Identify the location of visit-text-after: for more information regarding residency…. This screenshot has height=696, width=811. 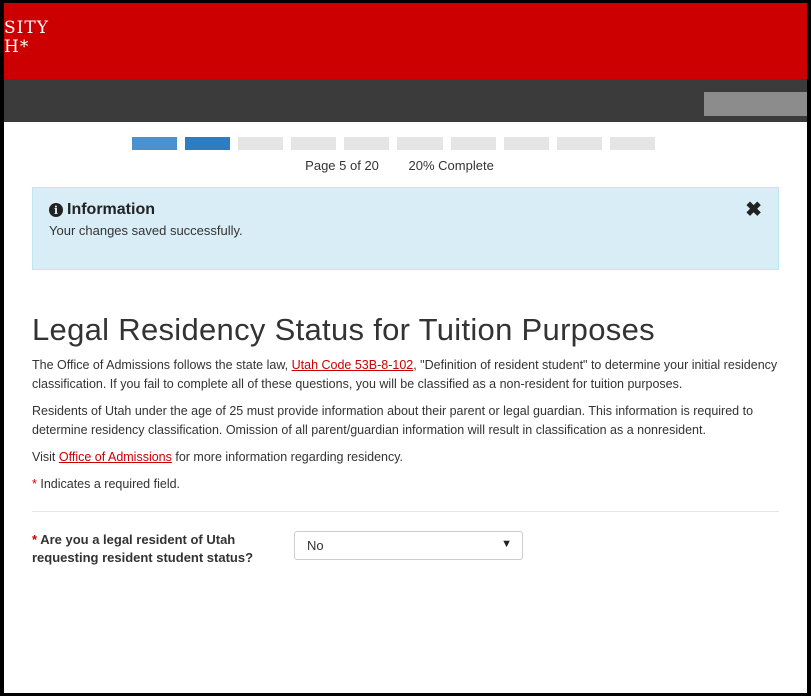
(287, 457).